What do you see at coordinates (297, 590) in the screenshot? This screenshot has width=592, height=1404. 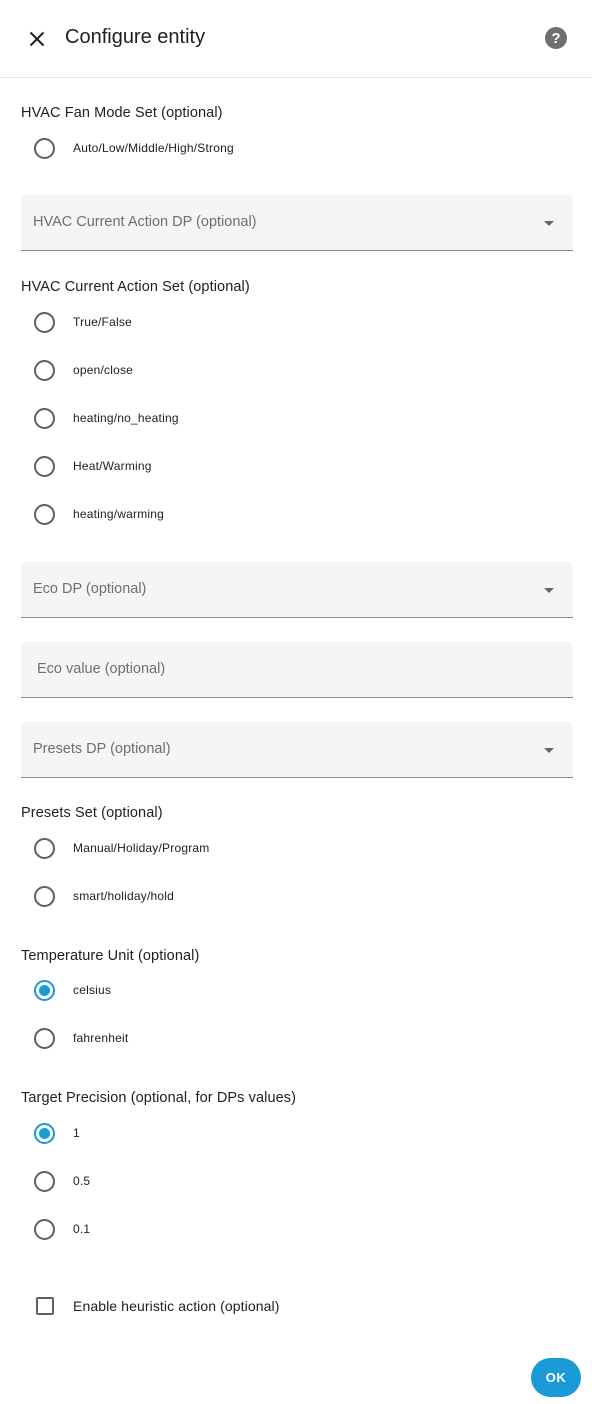 I see `eco-dp-select: Eco DP (optional)` at bounding box center [297, 590].